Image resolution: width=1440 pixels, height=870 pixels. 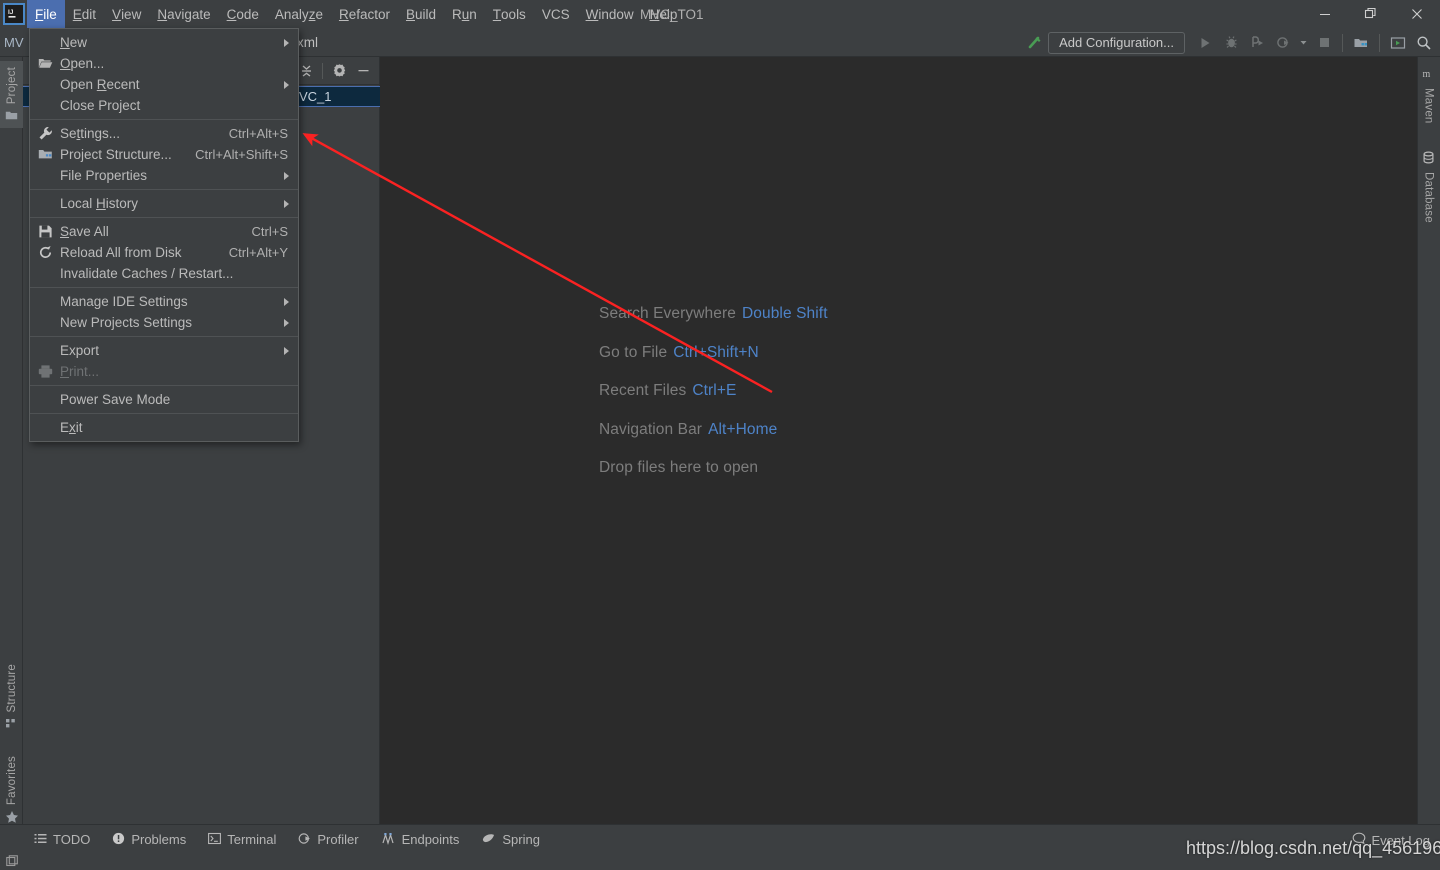 I want to click on menubar-item-vcs: VCS, so click(x=556, y=14).